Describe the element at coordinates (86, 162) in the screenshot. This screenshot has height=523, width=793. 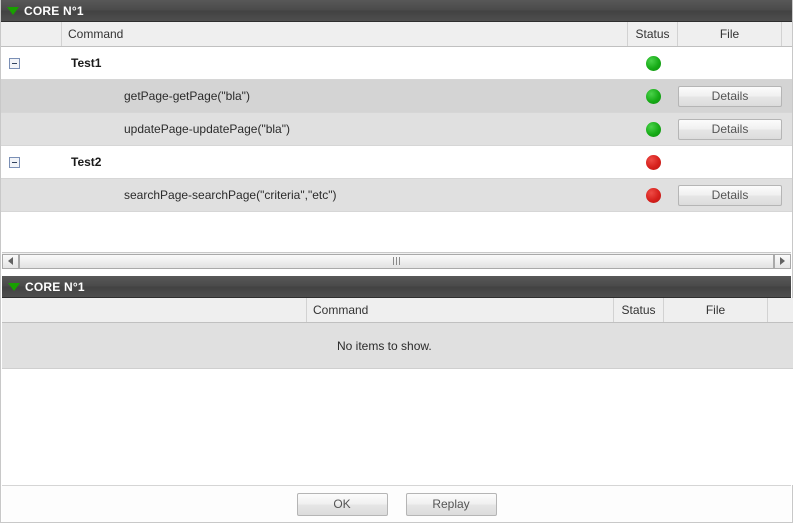
I see `group-label: Test2` at that location.